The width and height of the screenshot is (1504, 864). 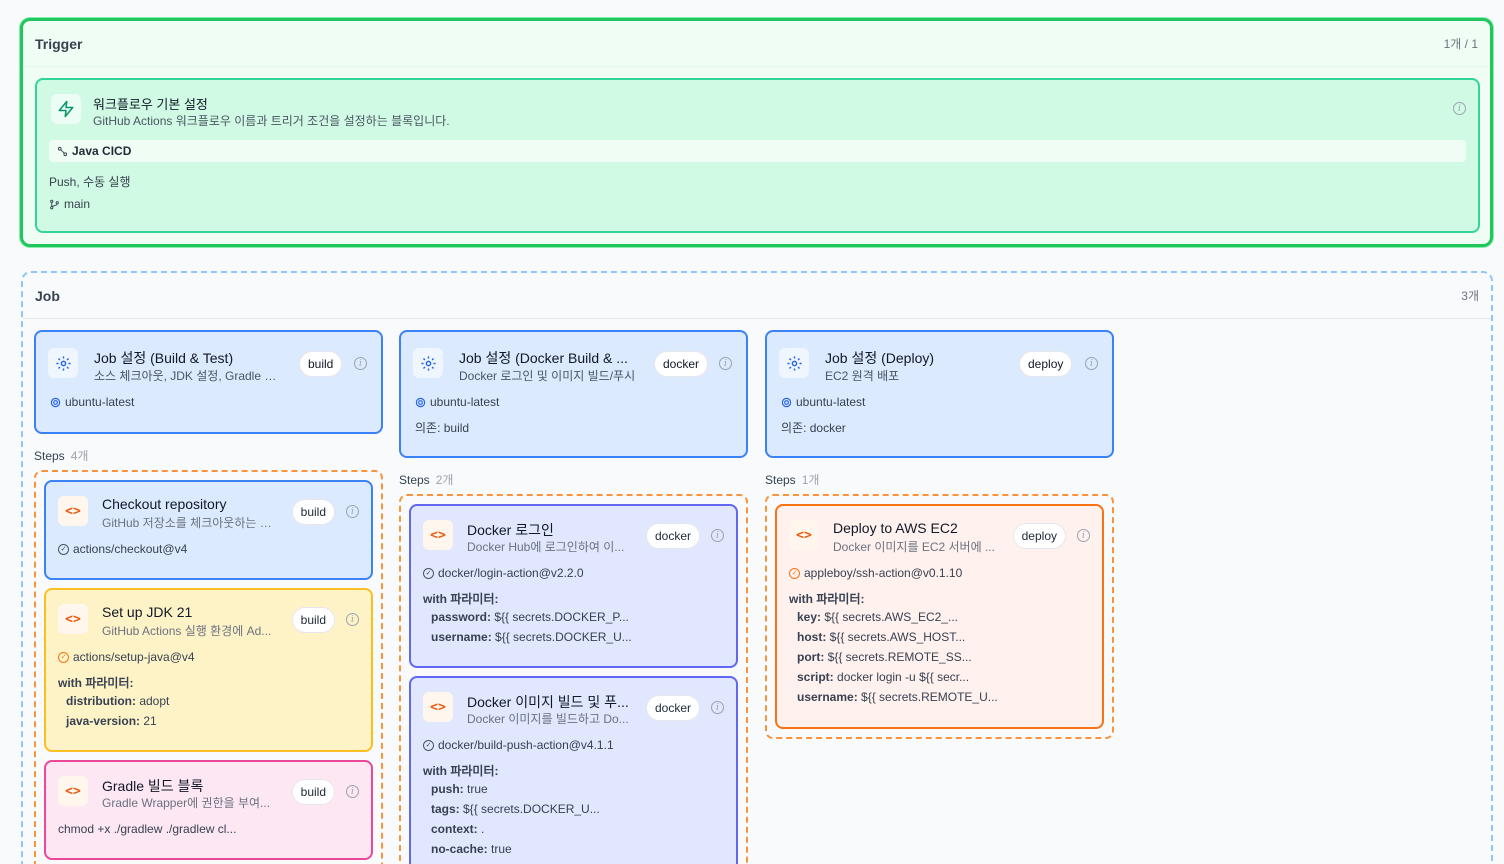 What do you see at coordinates (461, 617) in the screenshot?
I see `param-key: password:` at bounding box center [461, 617].